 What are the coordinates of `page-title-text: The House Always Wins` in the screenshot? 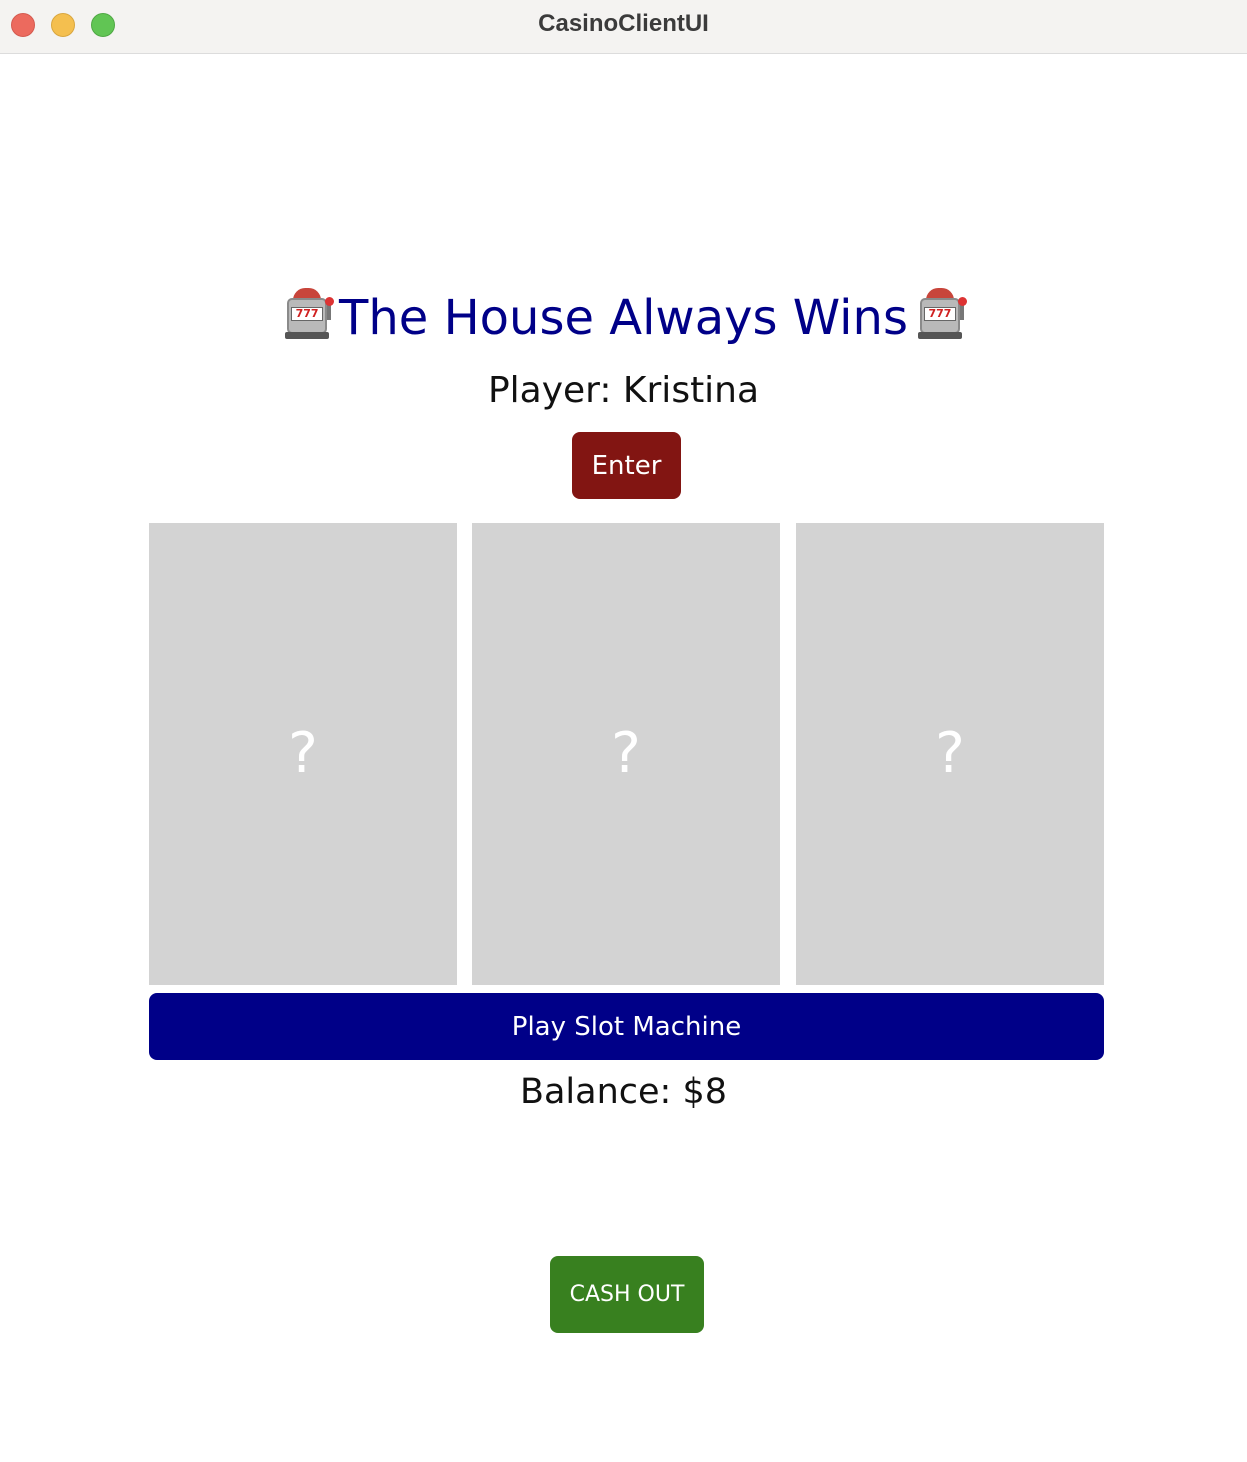 It's located at (623, 318).